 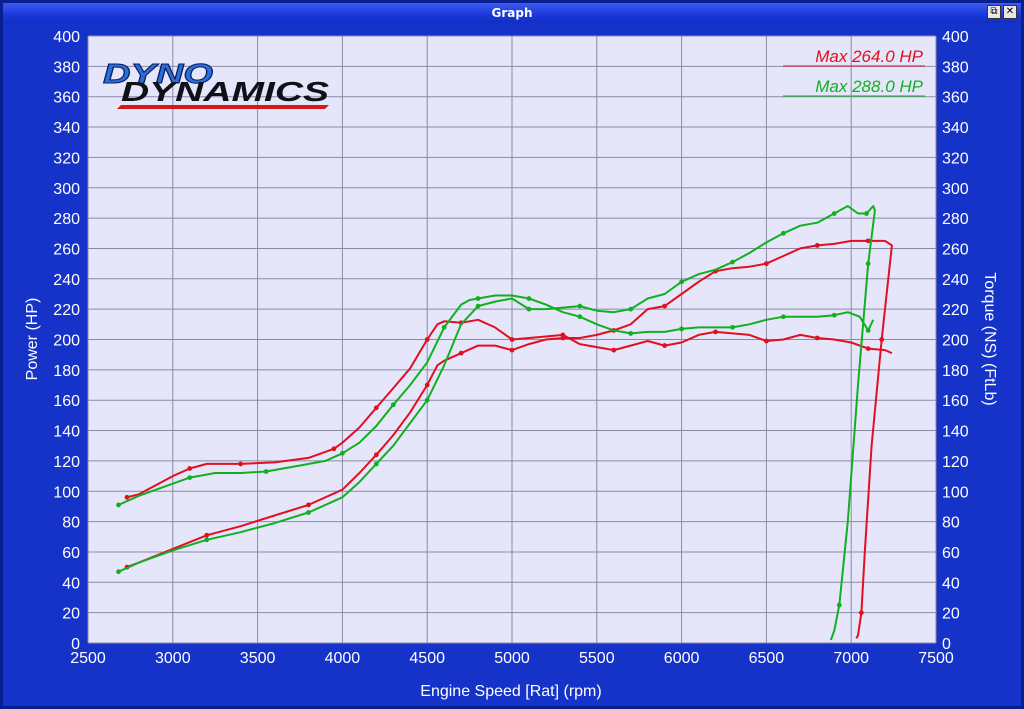 What do you see at coordinates (994, 12) in the screenshot?
I see `restore-icon: ⧉` at bounding box center [994, 12].